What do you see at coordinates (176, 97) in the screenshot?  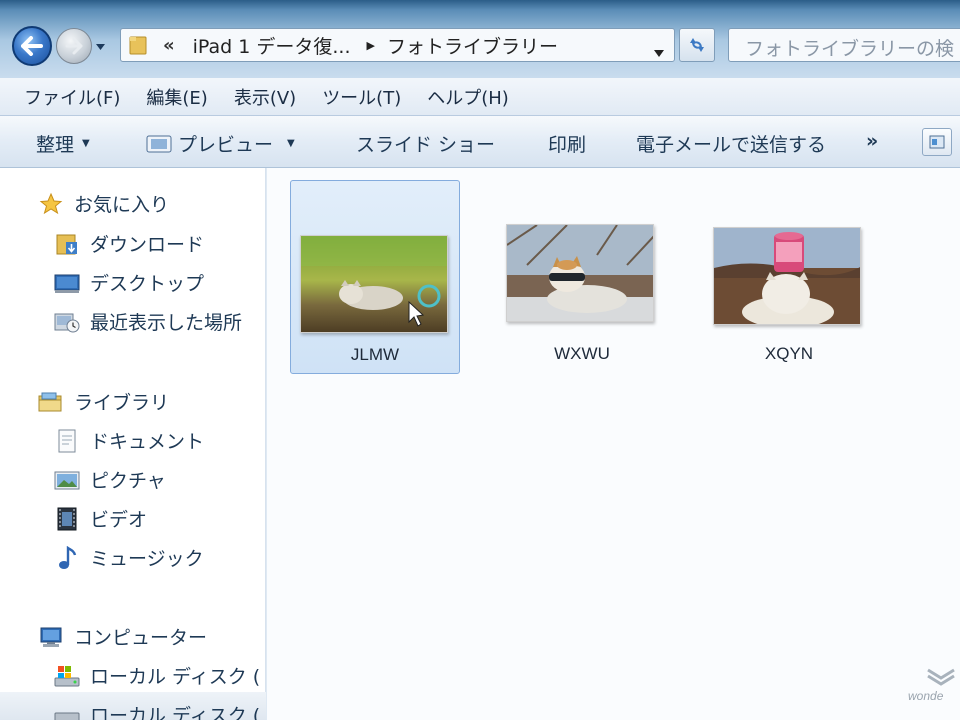 I see `menu-edit: 編集(E)` at bounding box center [176, 97].